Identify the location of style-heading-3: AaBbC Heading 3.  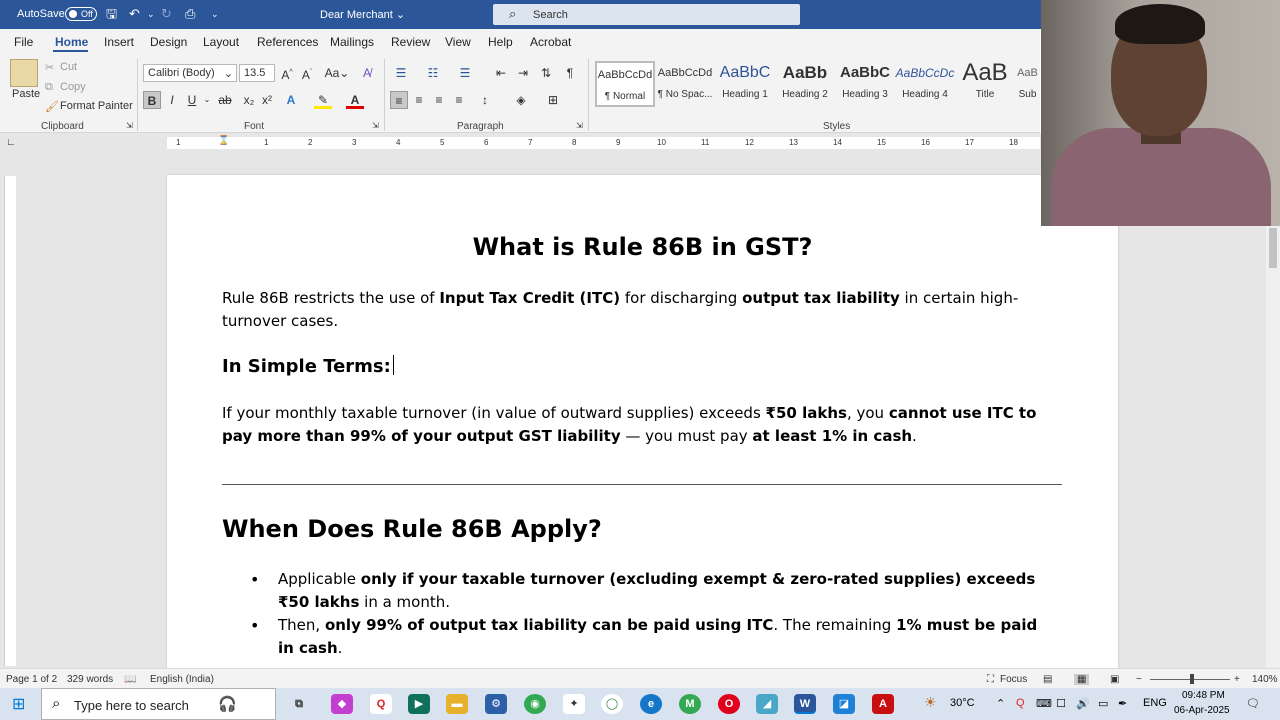
(865, 84).